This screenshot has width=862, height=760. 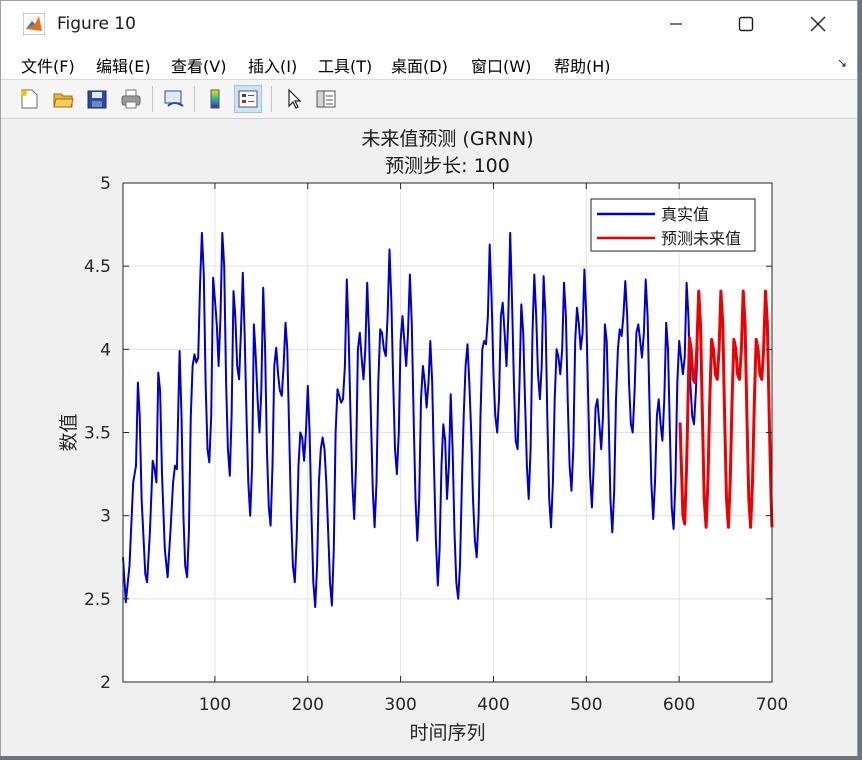 What do you see at coordinates (96, 24) in the screenshot?
I see `window-title: Figure 10` at bounding box center [96, 24].